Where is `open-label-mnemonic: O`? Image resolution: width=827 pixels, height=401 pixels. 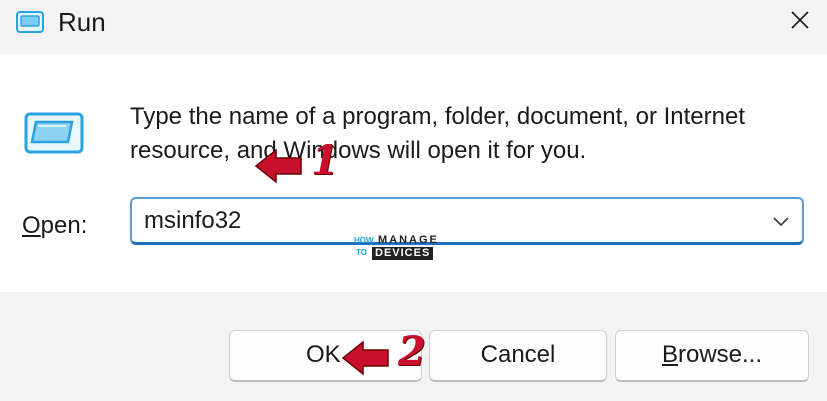 open-label-mnemonic: O is located at coordinates (31, 225).